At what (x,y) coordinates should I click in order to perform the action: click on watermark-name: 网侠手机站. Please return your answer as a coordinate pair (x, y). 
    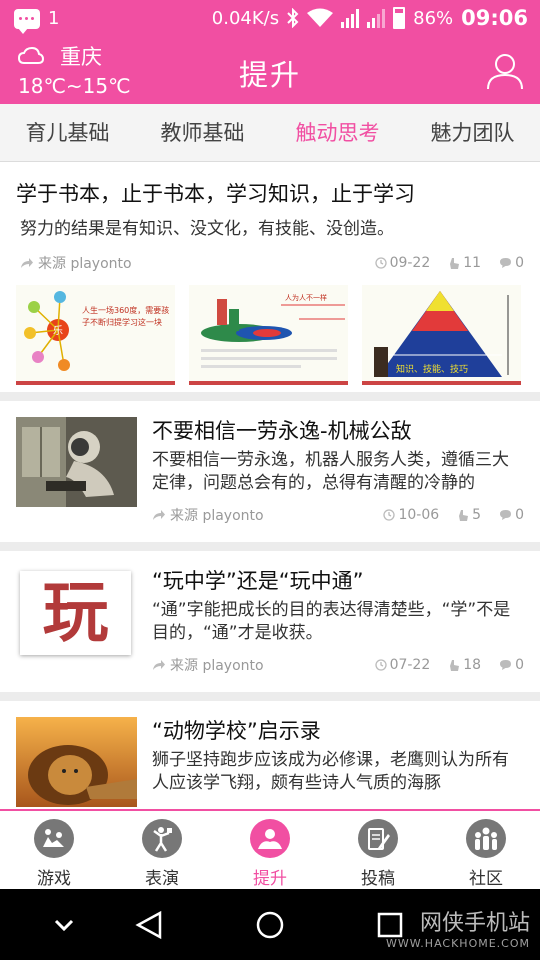
    Looking at the image, I should click on (474, 923).